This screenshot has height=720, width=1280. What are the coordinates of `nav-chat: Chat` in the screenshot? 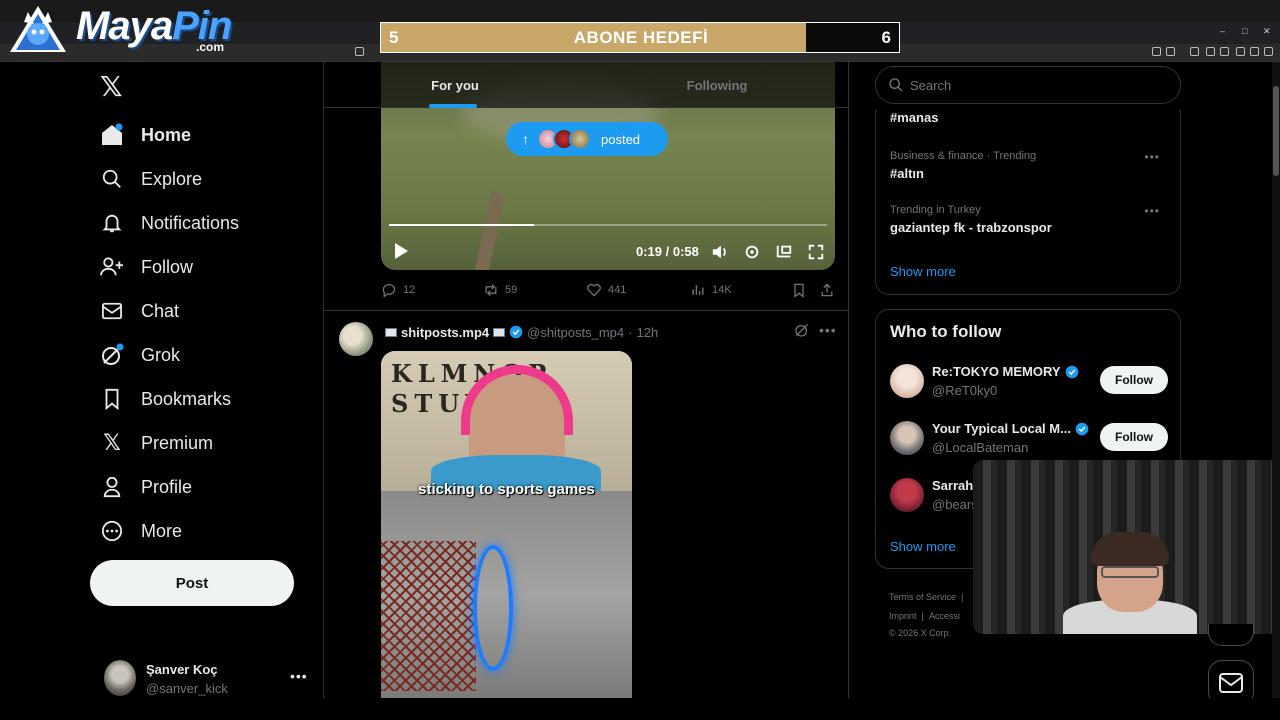 It's located at (139, 311).